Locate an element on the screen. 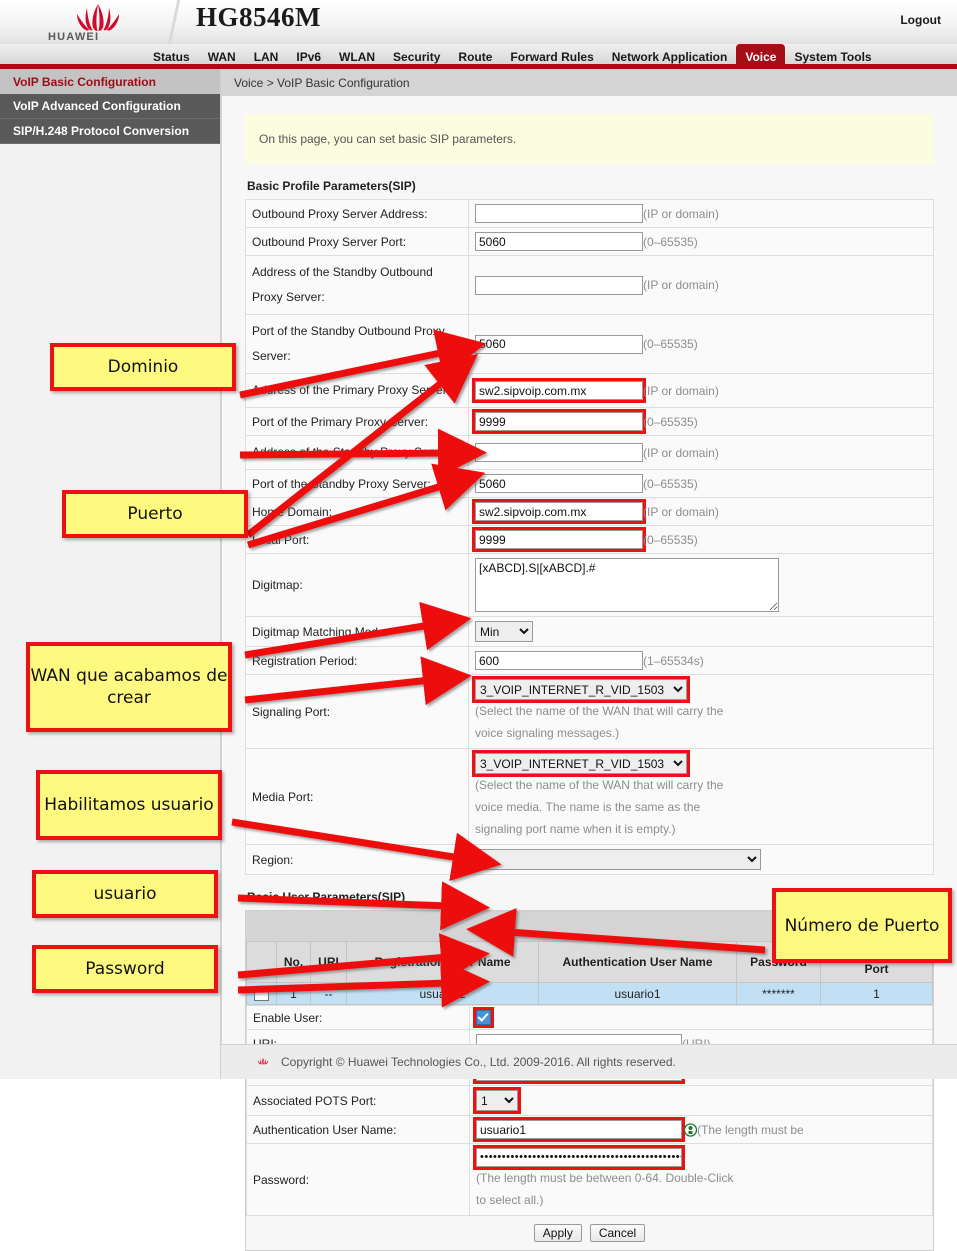 The image size is (957, 1251). password-strength-icon is located at coordinates (690, 1130).